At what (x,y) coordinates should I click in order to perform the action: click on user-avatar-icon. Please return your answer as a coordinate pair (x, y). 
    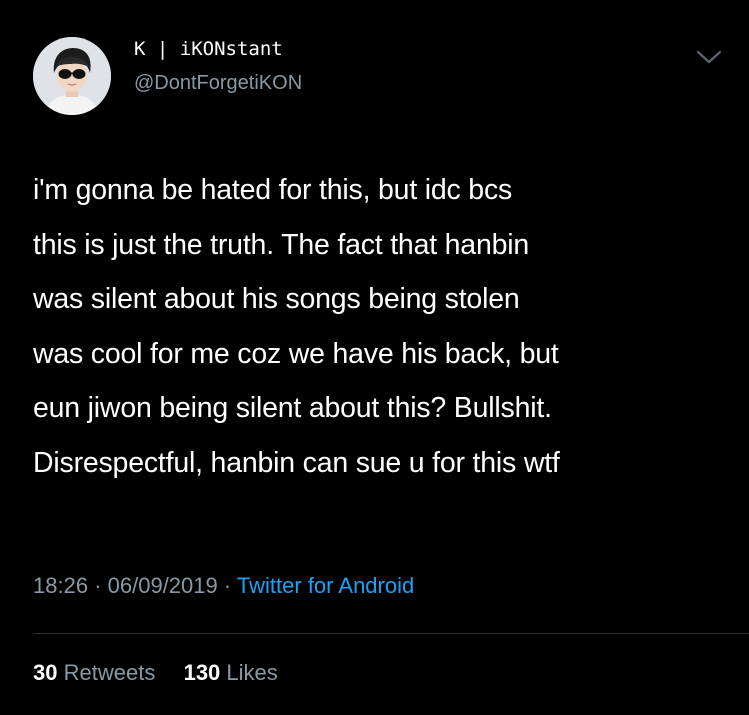
    Looking at the image, I should click on (72, 76).